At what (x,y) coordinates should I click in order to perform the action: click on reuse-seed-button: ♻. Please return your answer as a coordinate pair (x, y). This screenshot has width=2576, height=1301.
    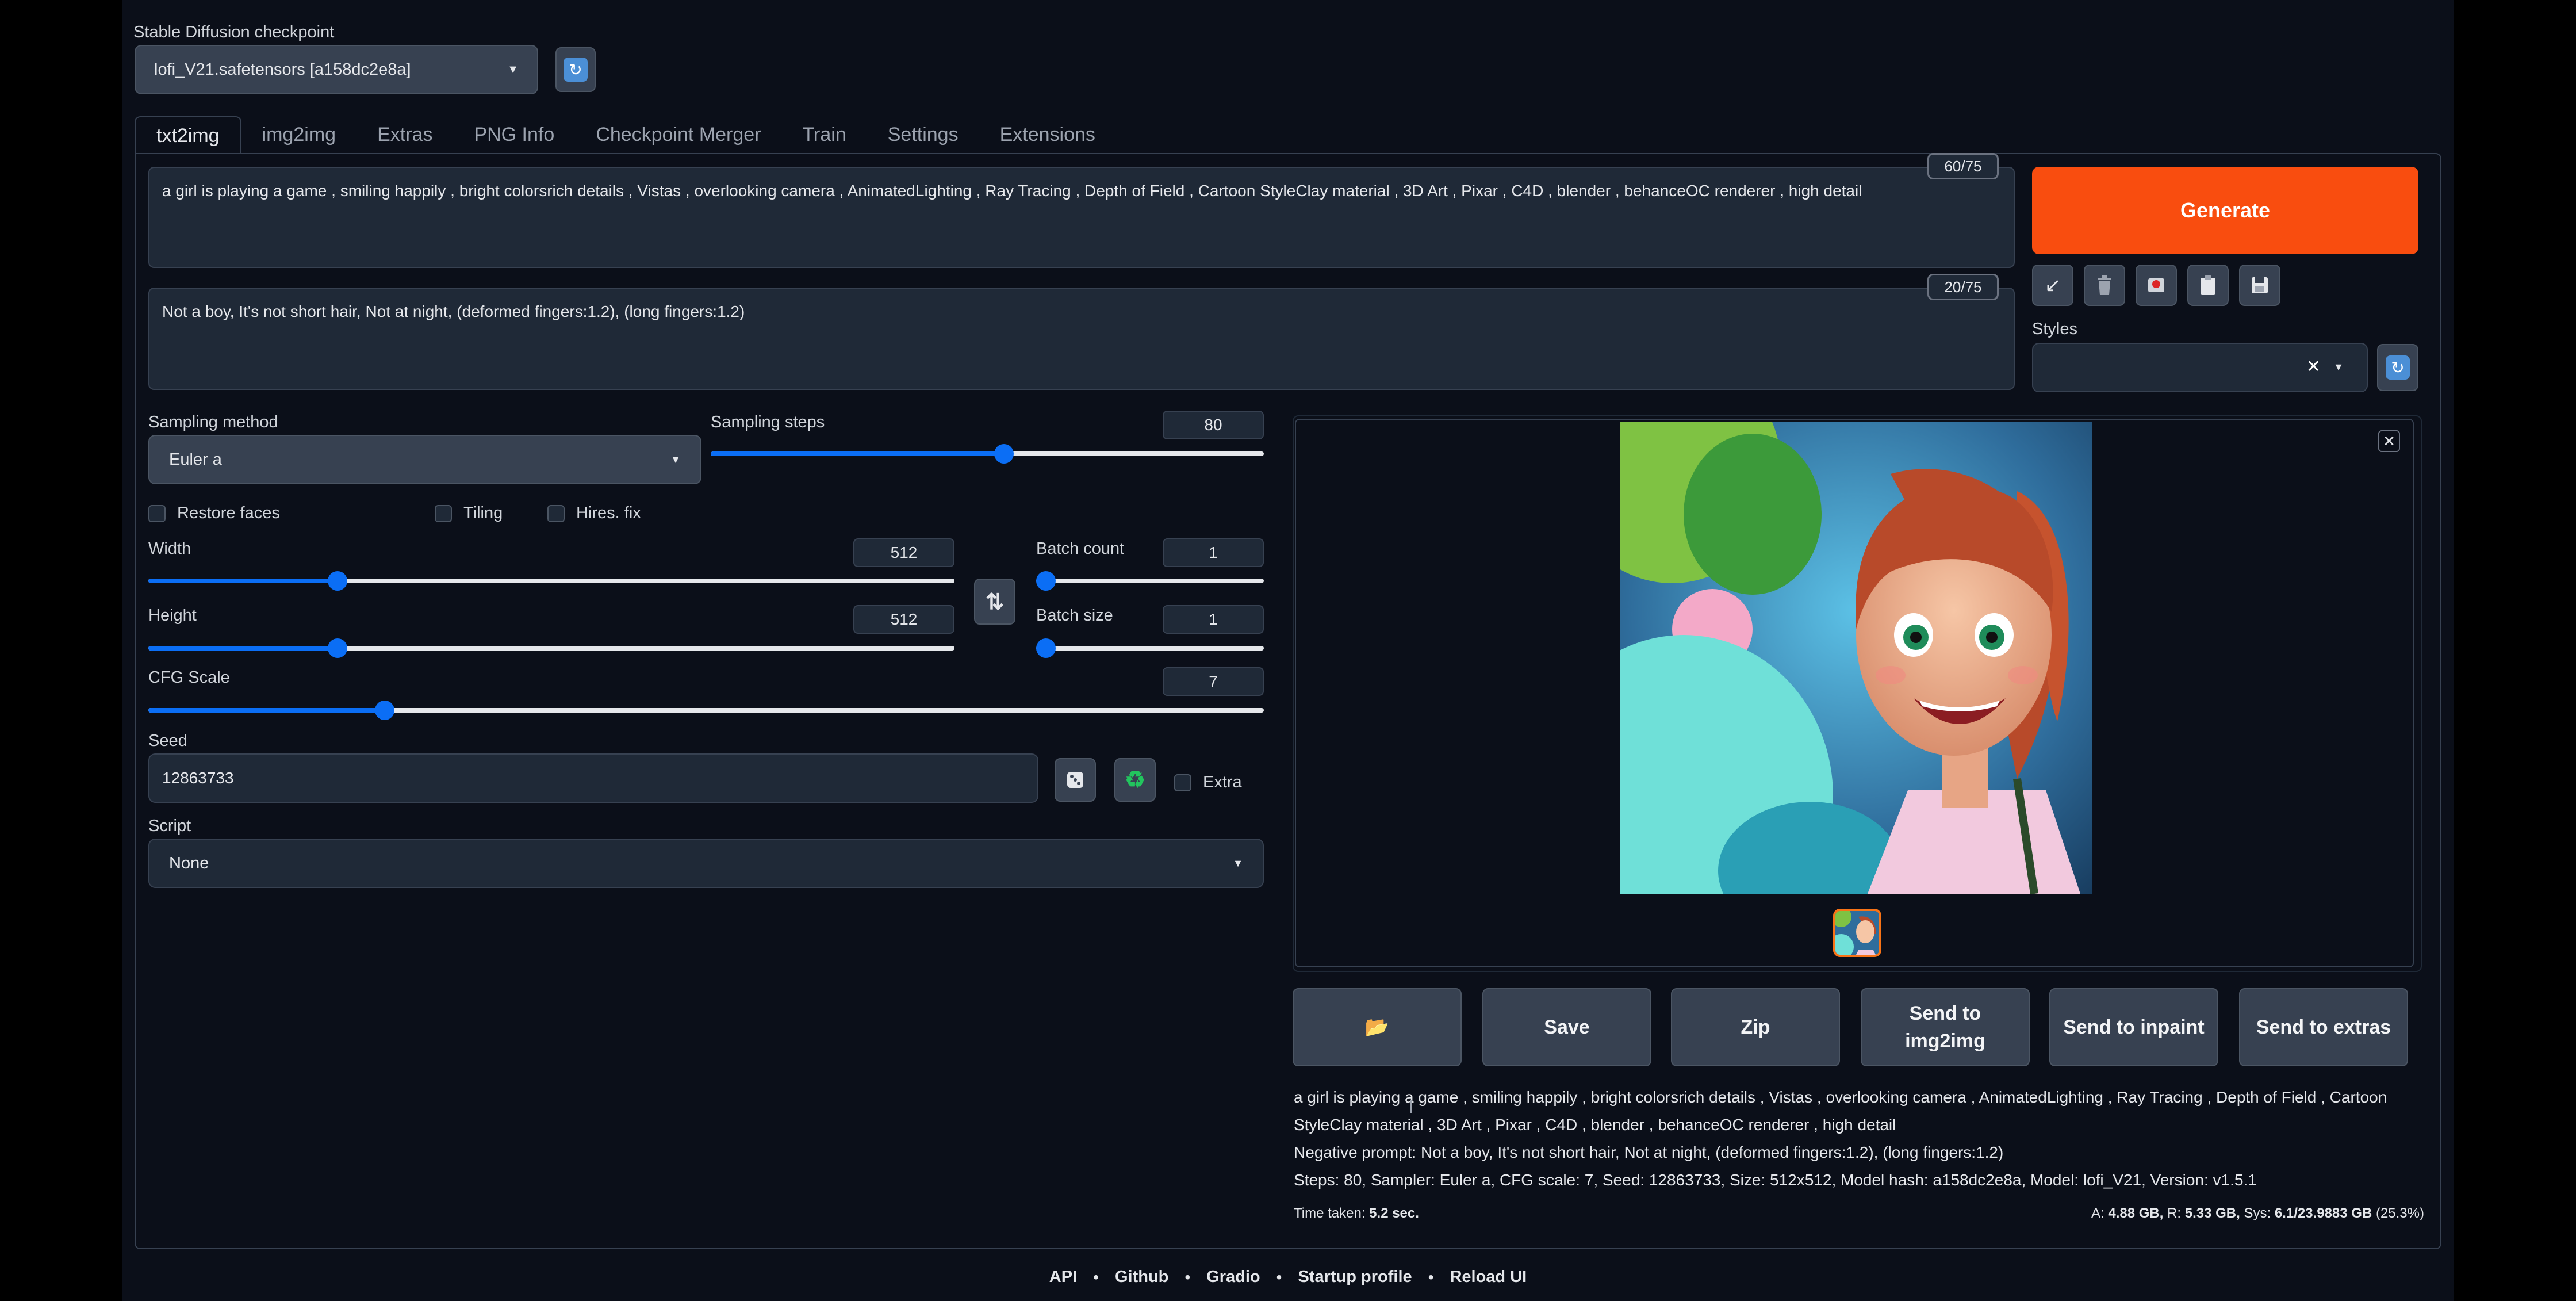
    Looking at the image, I should click on (1135, 780).